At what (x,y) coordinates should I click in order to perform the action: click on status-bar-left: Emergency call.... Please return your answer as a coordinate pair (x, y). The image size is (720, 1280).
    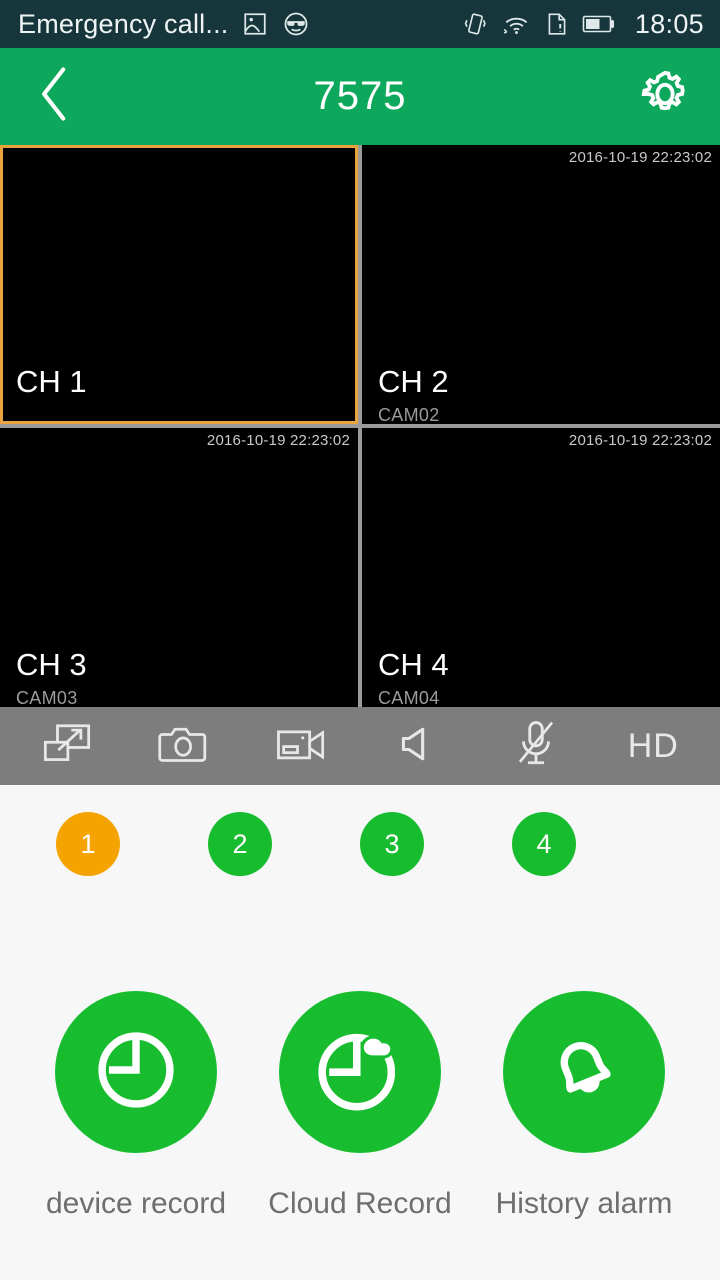
    Looking at the image, I should click on (240, 24).